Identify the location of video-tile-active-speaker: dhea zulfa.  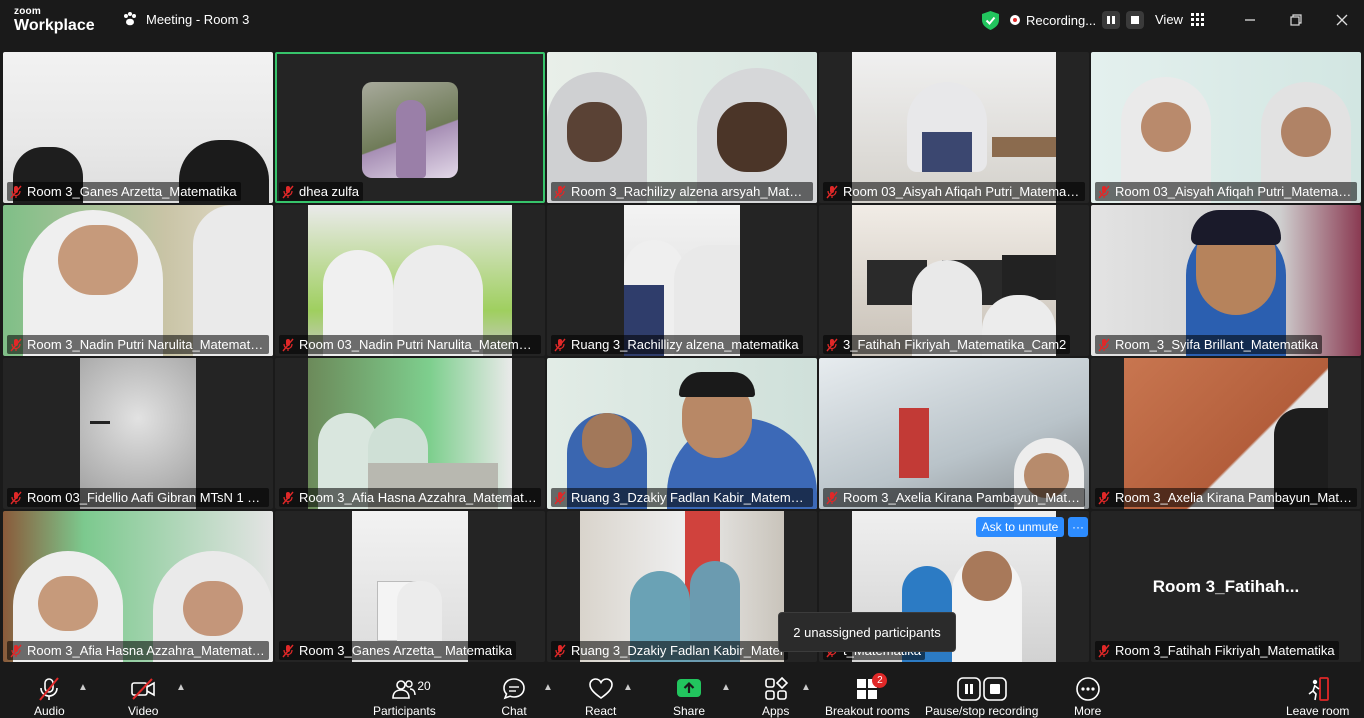
(410, 127).